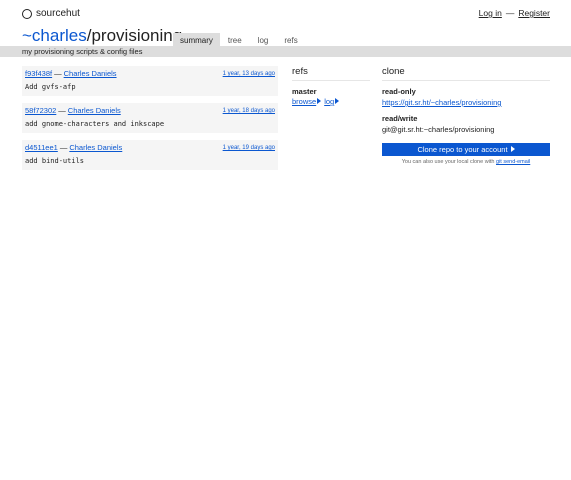  I want to click on refs-panel: refs master browse log, so click(331, 86).